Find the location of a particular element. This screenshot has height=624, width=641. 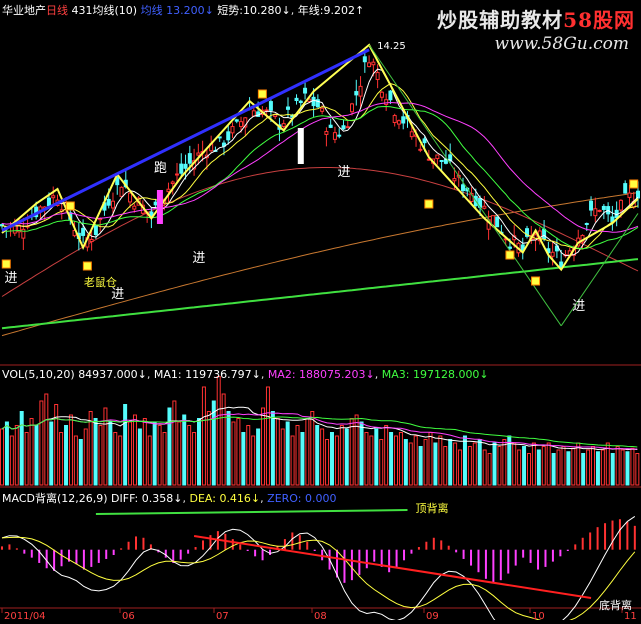

top-divergence-line is located at coordinates (251, 512).